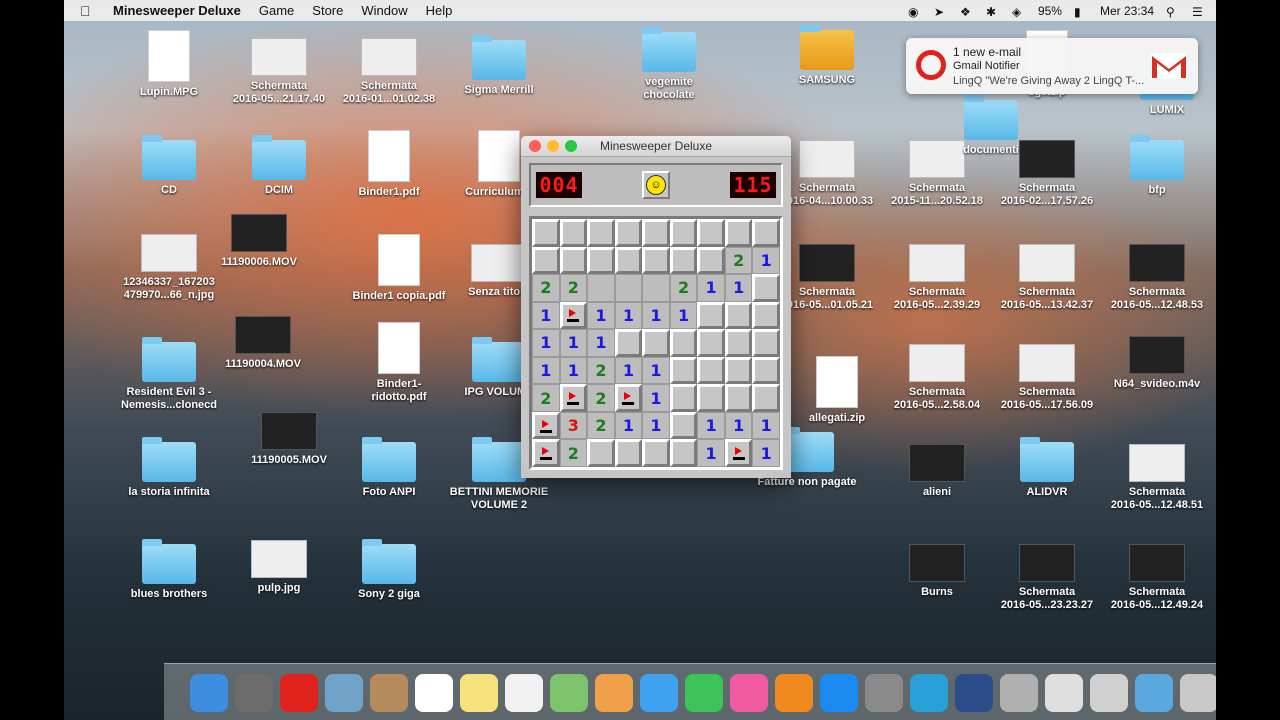  What do you see at coordinates (263, 343) in the screenshot?
I see `desktop-icon: 11190004.MOV` at bounding box center [263, 343].